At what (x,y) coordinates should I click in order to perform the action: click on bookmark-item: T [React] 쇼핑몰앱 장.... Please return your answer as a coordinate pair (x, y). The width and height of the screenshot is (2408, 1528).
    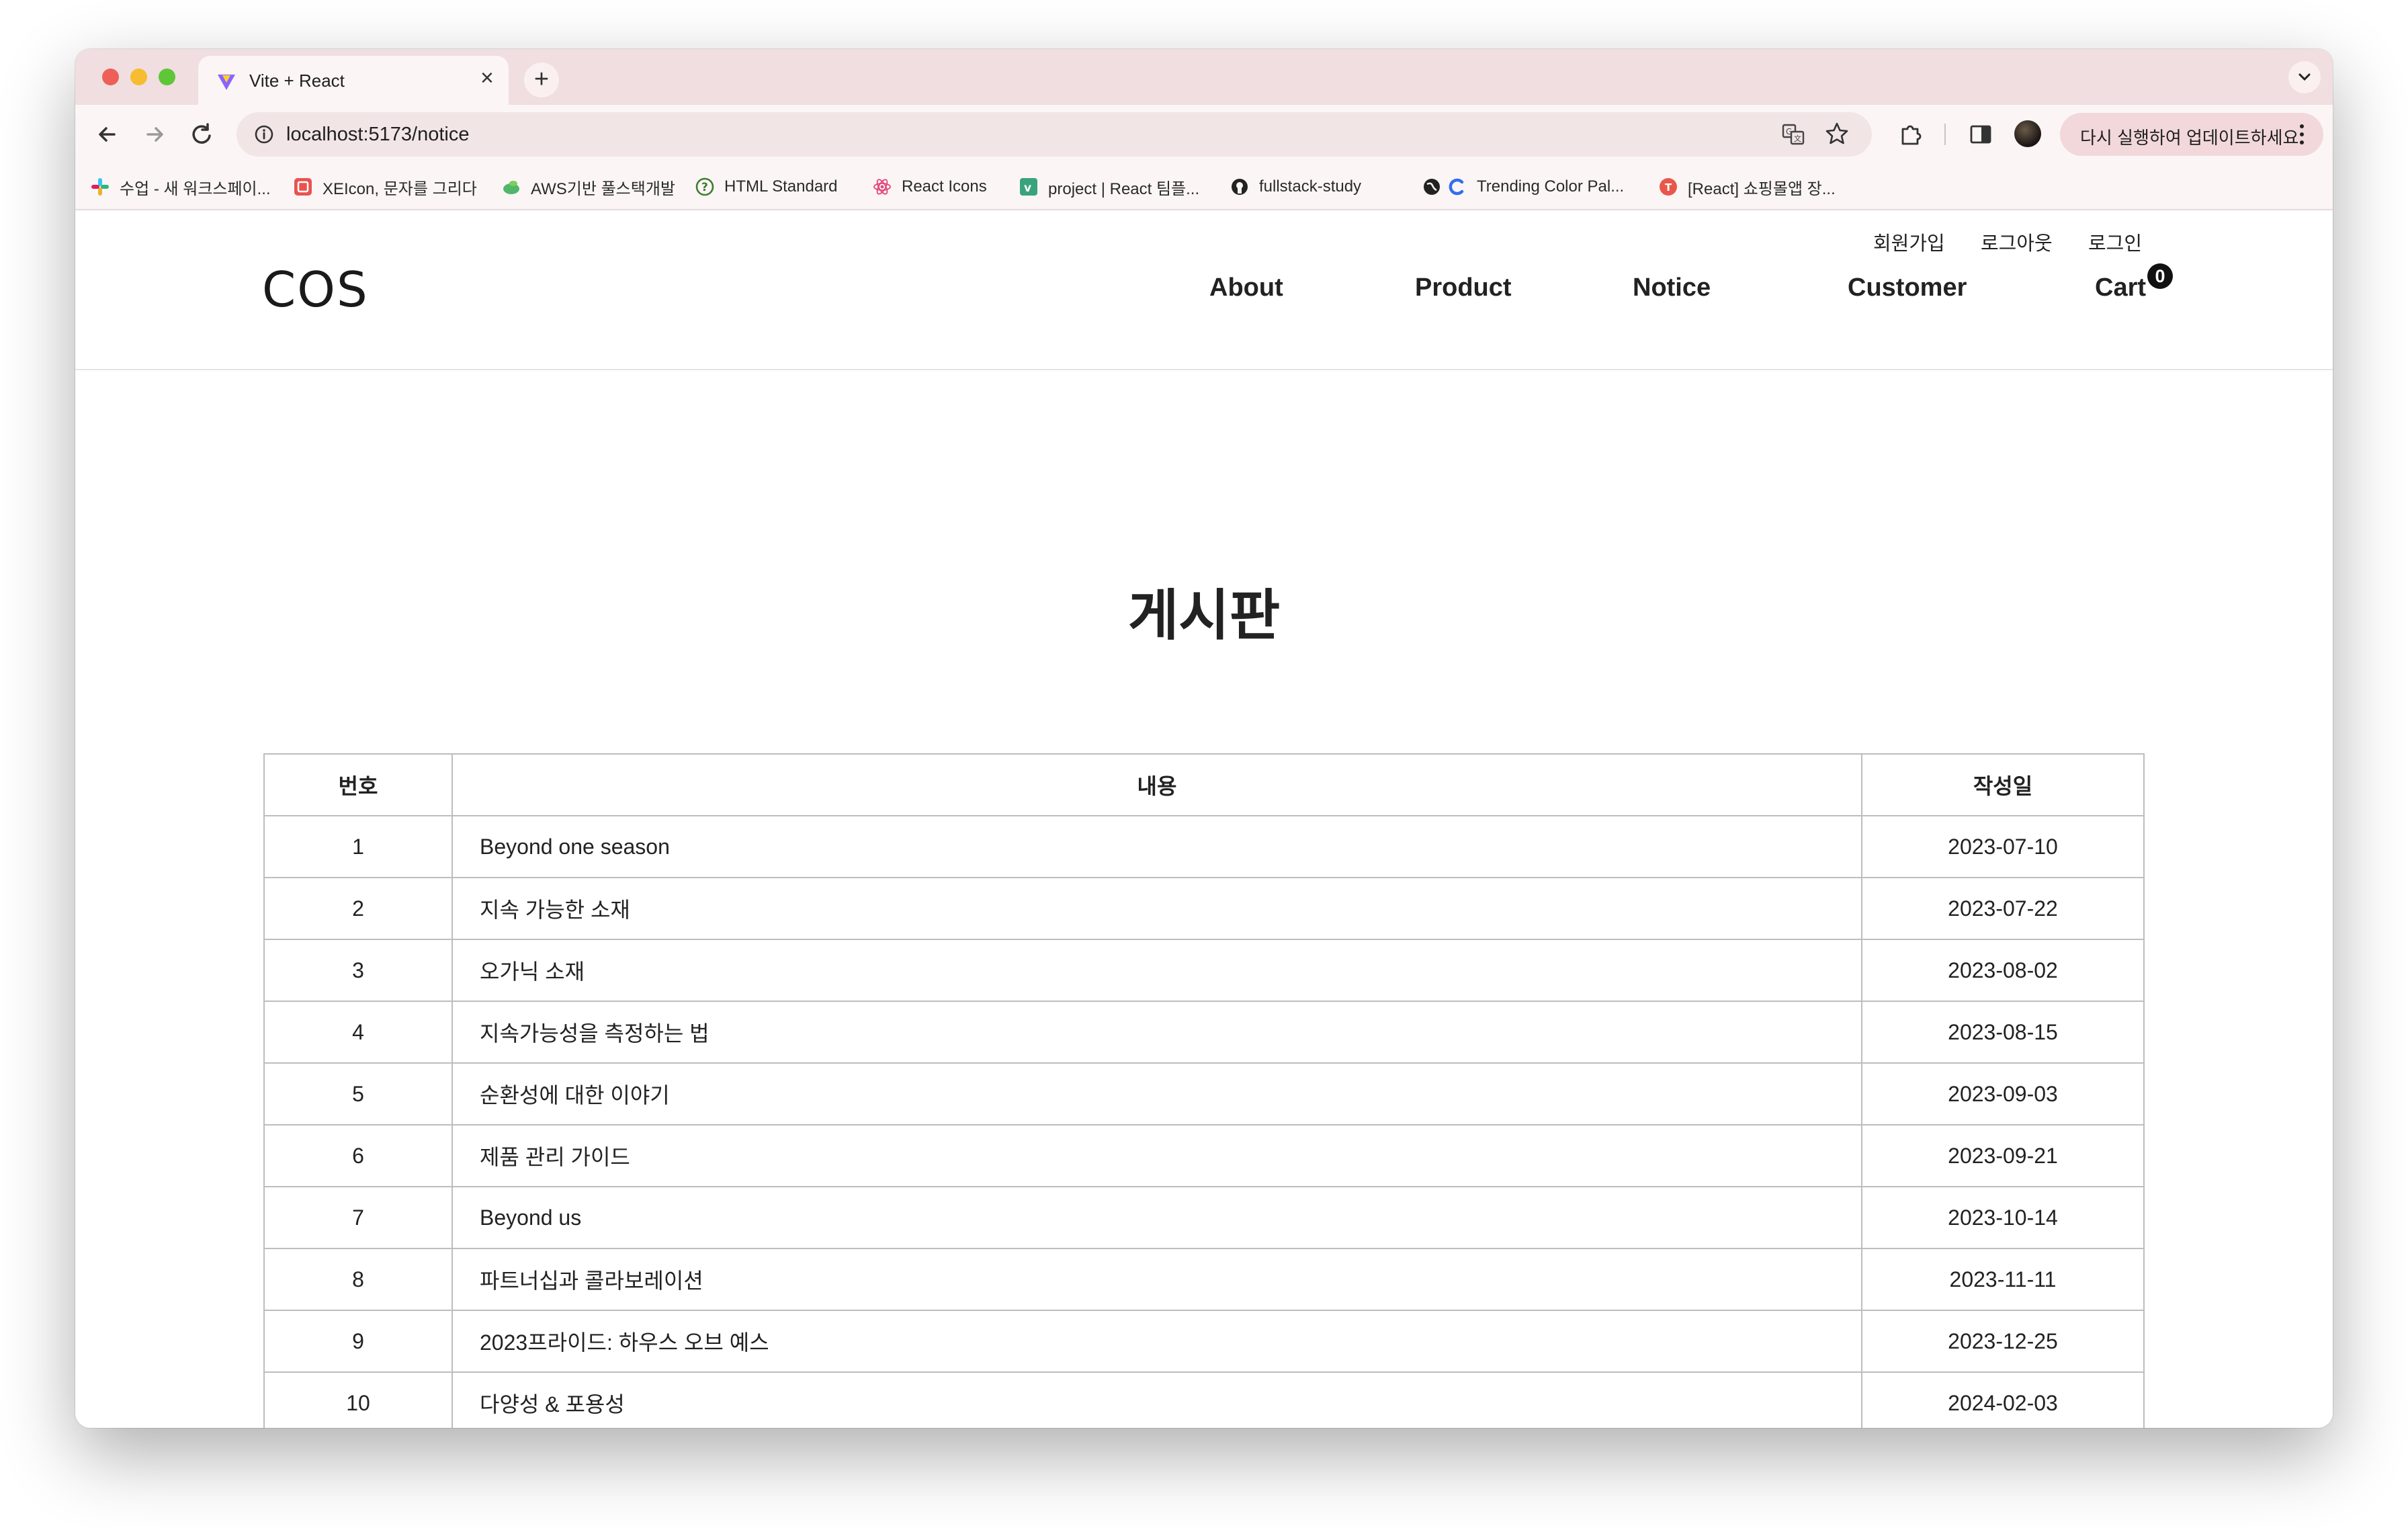
    Looking at the image, I should click on (1747, 187).